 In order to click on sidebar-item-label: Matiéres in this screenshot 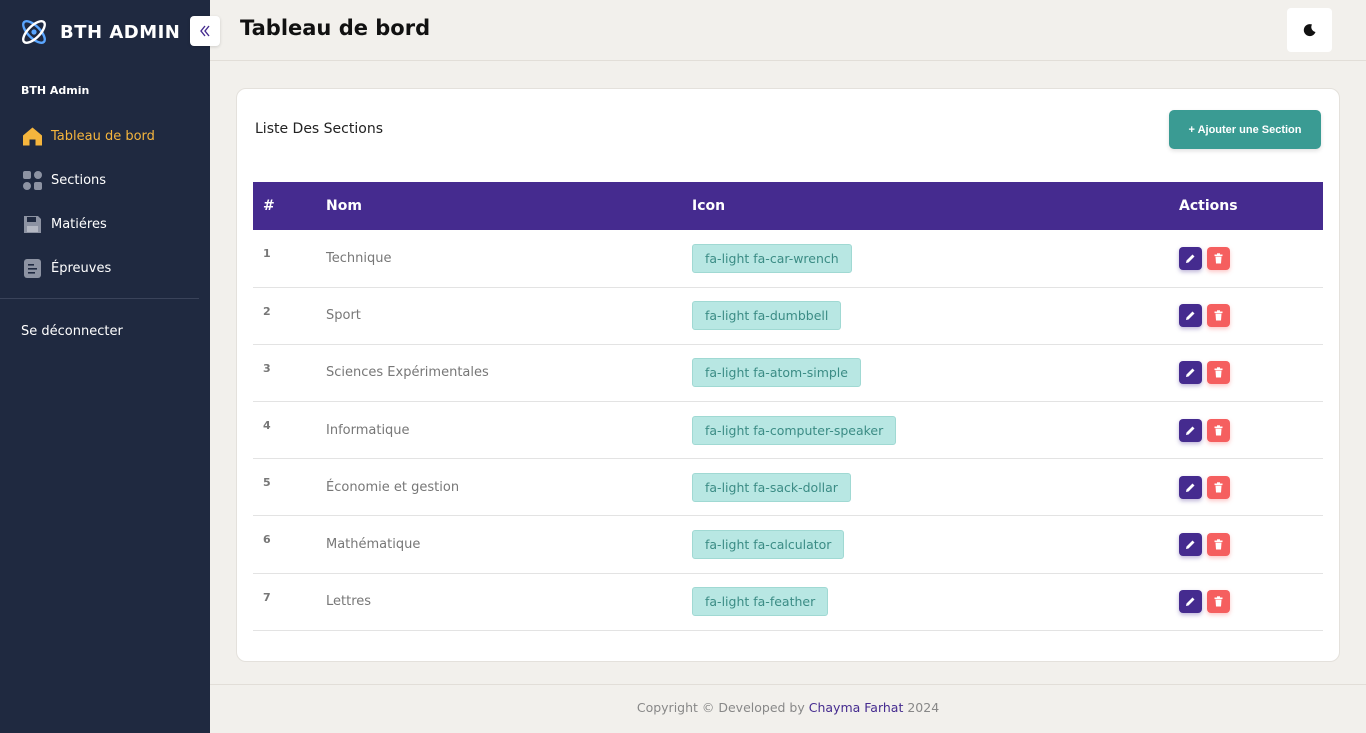, I will do `click(79, 224)`.